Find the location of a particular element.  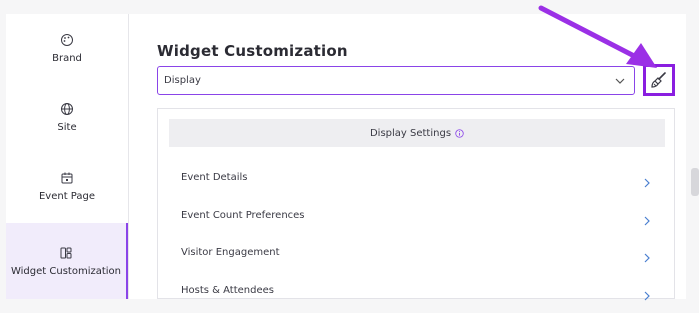

calendar-icon is located at coordinates (67, 177).